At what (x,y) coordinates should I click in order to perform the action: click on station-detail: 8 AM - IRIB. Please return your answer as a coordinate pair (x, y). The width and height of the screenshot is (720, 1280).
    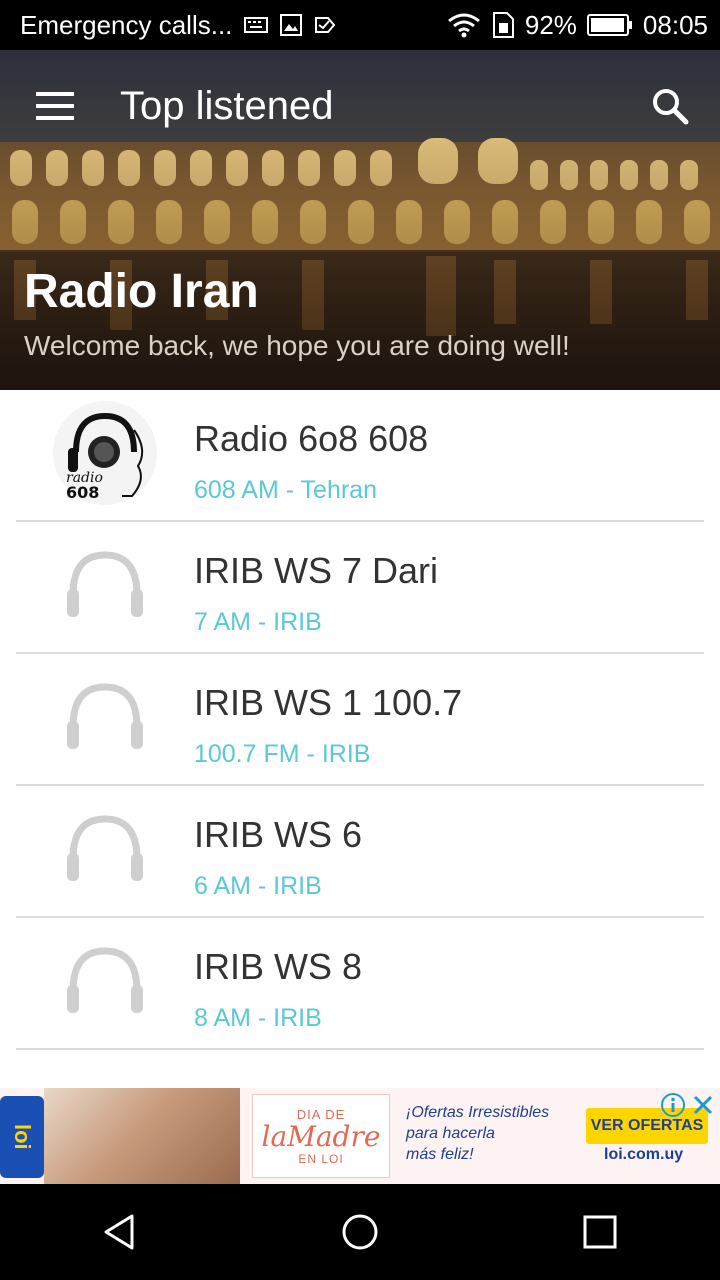
    Looking at the image, I should click on (258, 1018).